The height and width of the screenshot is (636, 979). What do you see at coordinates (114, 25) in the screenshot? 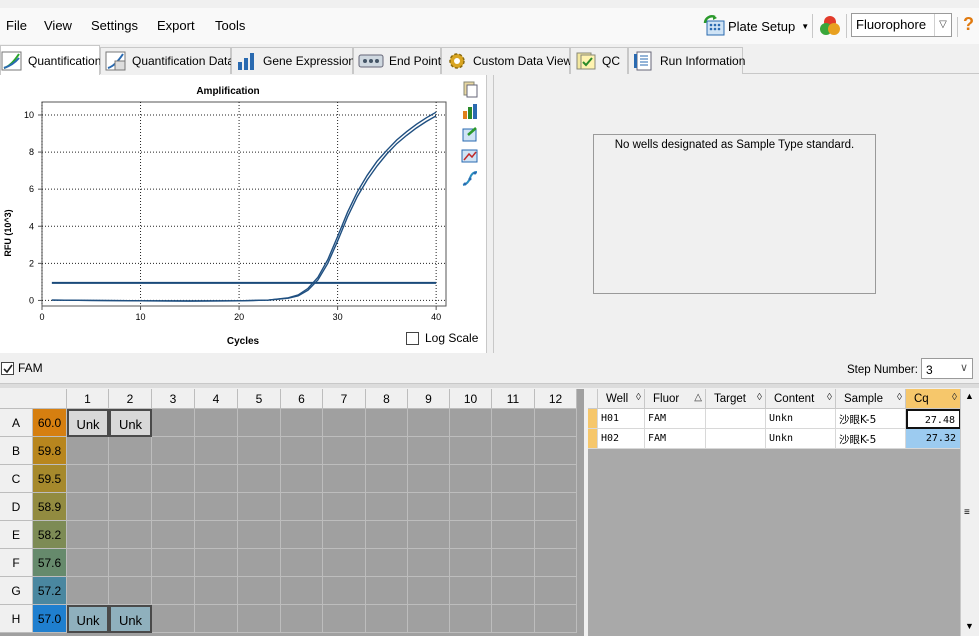
I see `menu-settings: Settings` at bounding box center [114, 25].